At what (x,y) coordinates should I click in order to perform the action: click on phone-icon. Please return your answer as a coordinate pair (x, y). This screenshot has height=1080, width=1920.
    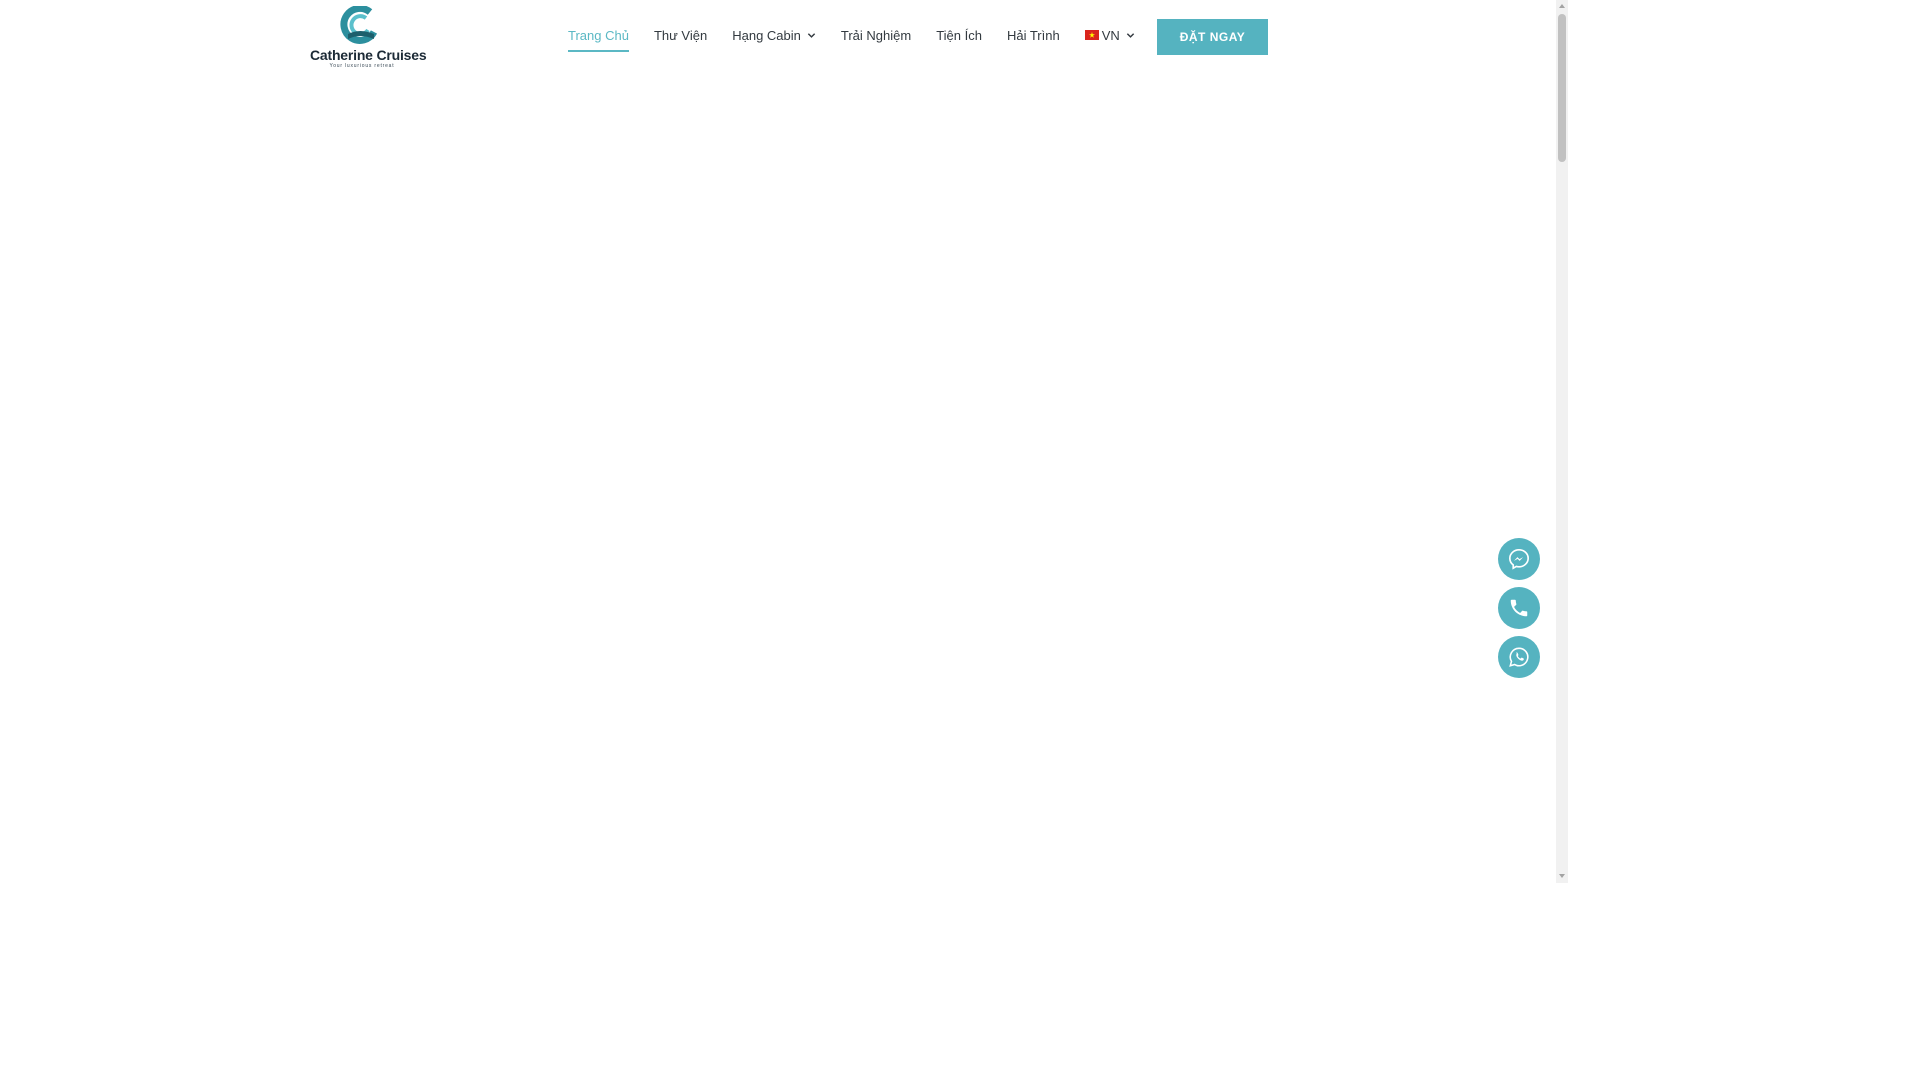
    Looking at the image, I should click on (1519, 608).